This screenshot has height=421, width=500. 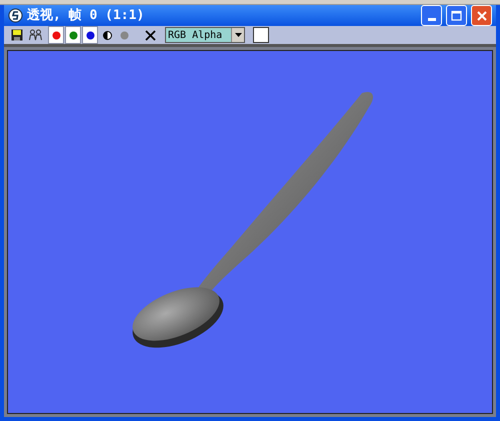 I want to click on minimize-icon, so click(x=432, y=19).